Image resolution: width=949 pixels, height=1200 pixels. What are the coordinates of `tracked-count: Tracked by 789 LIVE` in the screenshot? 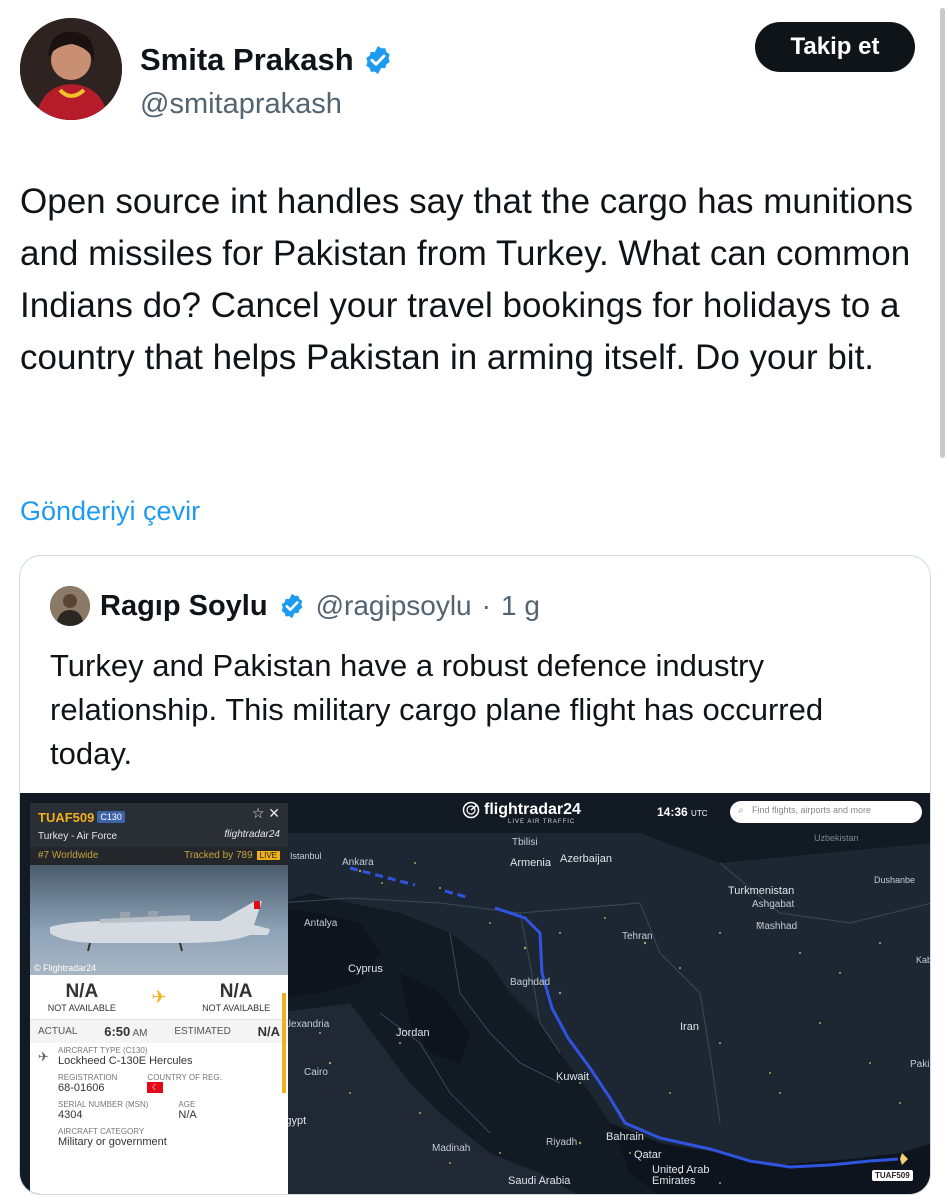 It's located at (232, 856).